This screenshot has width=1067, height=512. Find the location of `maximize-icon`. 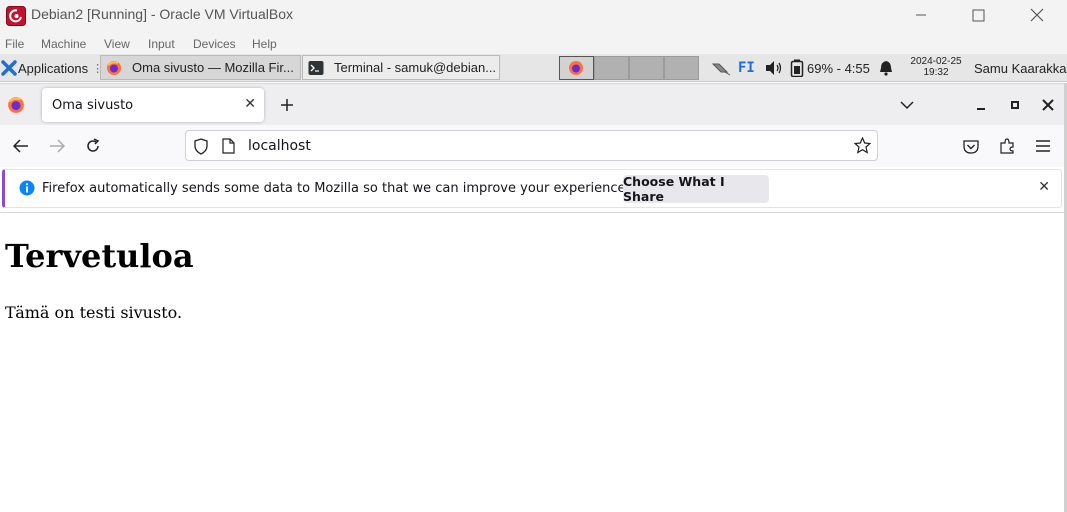

maximize-icon is located at coordinates (978, 15).